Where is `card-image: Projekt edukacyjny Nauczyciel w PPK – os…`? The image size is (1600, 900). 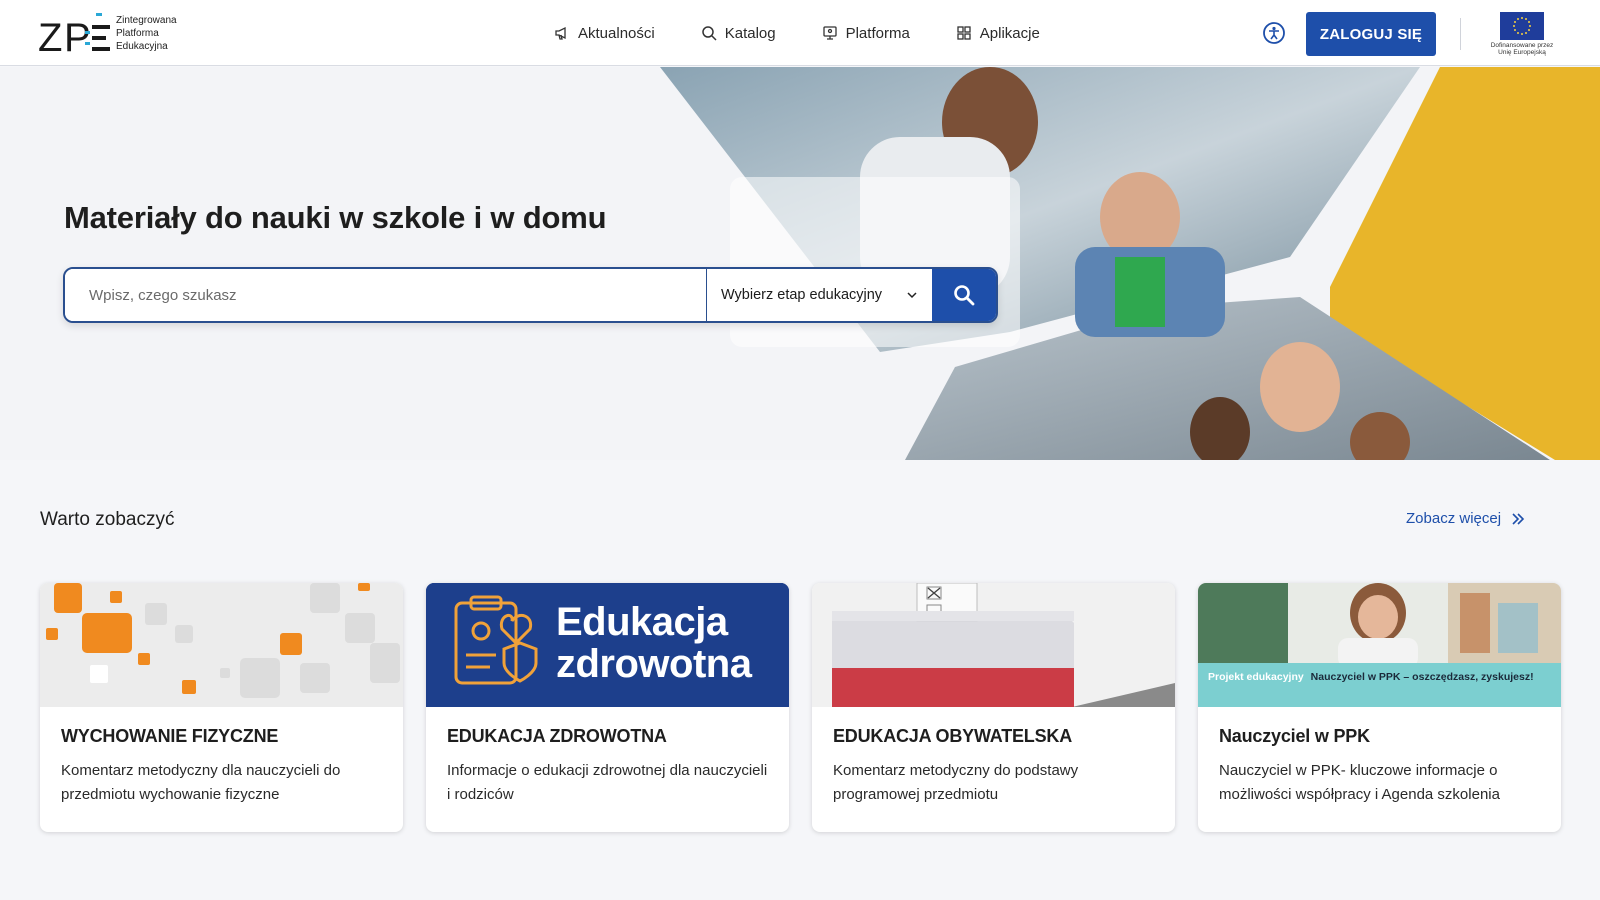 card-image: Projekt edukacyjny Nauczyciel w PPK – os… is located at coordinates (1379, 645).